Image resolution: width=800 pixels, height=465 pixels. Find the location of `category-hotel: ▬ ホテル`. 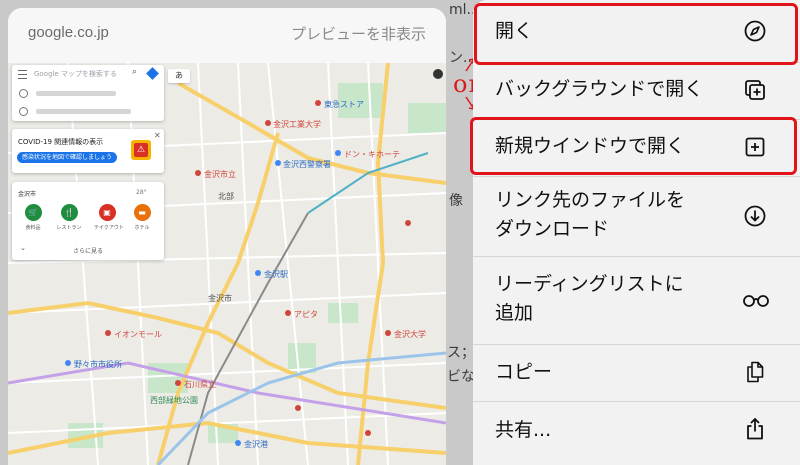

category-hotel: ▬ ホテル is located at coordinates (142, 217).